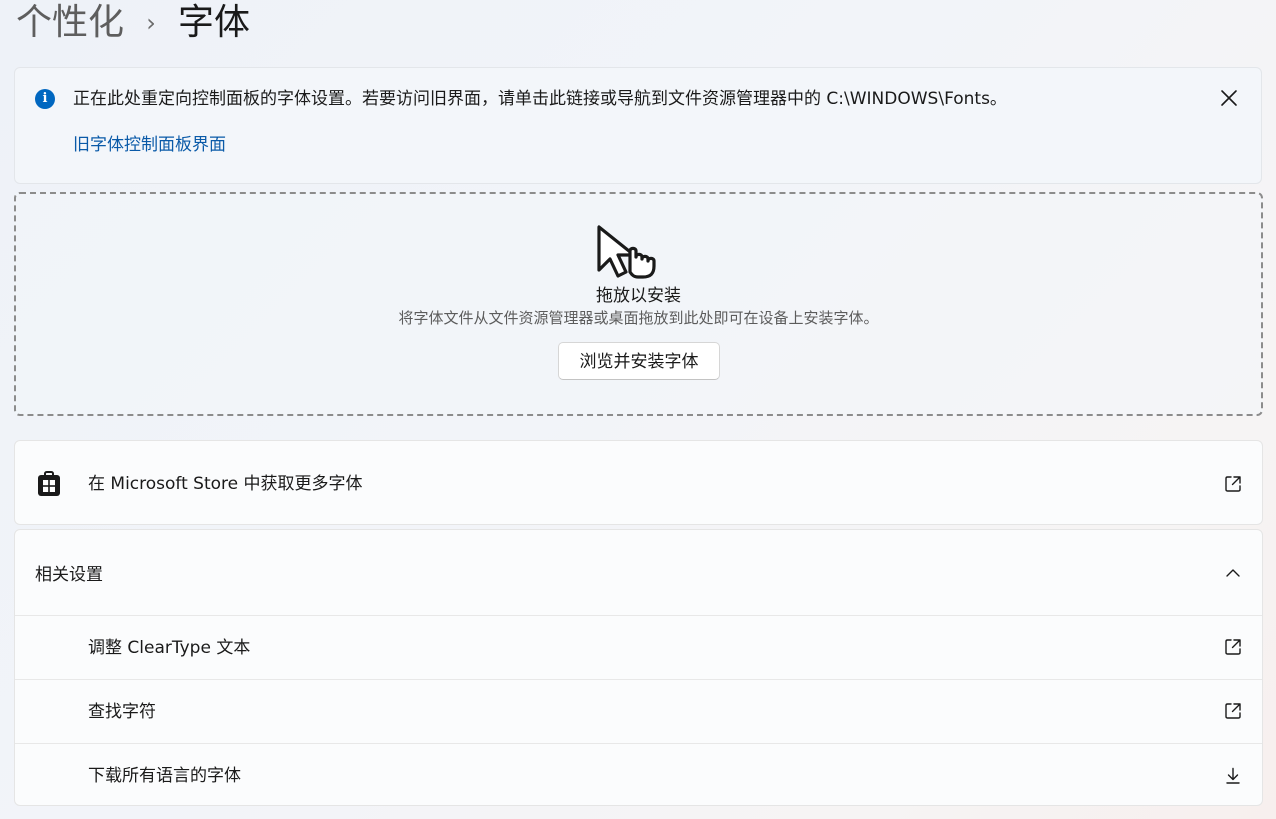 Image resolution: width=1276 pixels, height=819 pixels. I want to click on adjust-cleartype-label: 调整 ClearType 文本, so click(169, 648).